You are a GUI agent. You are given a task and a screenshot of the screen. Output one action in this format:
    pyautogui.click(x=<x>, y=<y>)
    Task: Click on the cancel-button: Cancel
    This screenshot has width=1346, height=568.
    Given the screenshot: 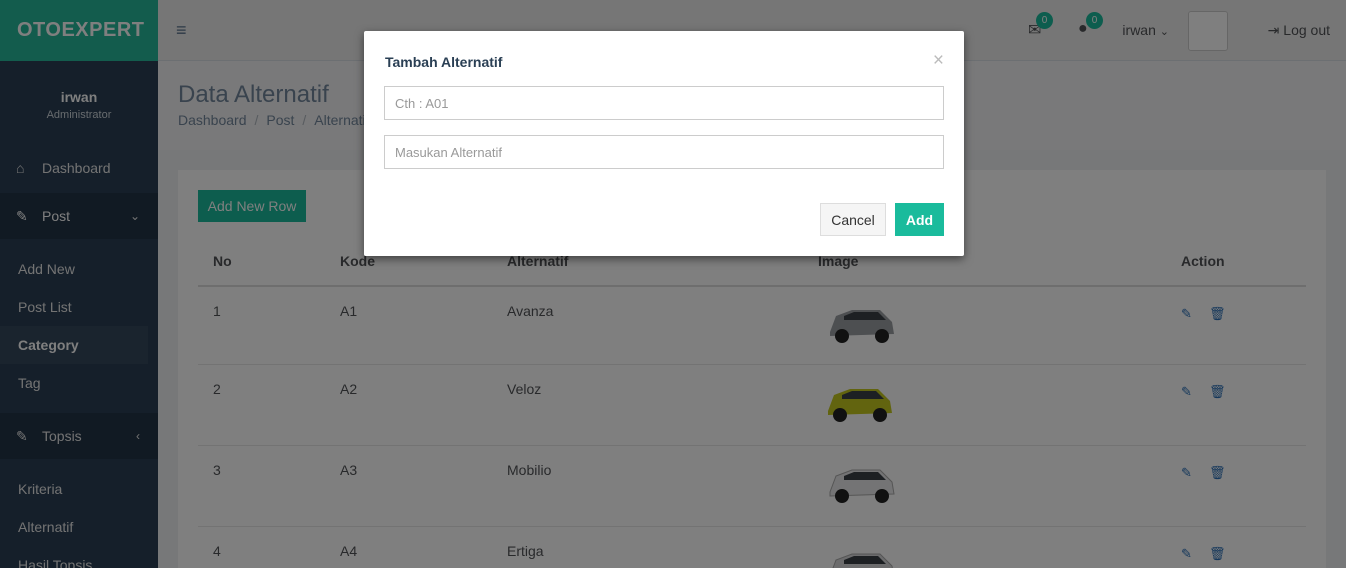 What is the action you would take?
    pyautogui.click(x=853, y=219)
    